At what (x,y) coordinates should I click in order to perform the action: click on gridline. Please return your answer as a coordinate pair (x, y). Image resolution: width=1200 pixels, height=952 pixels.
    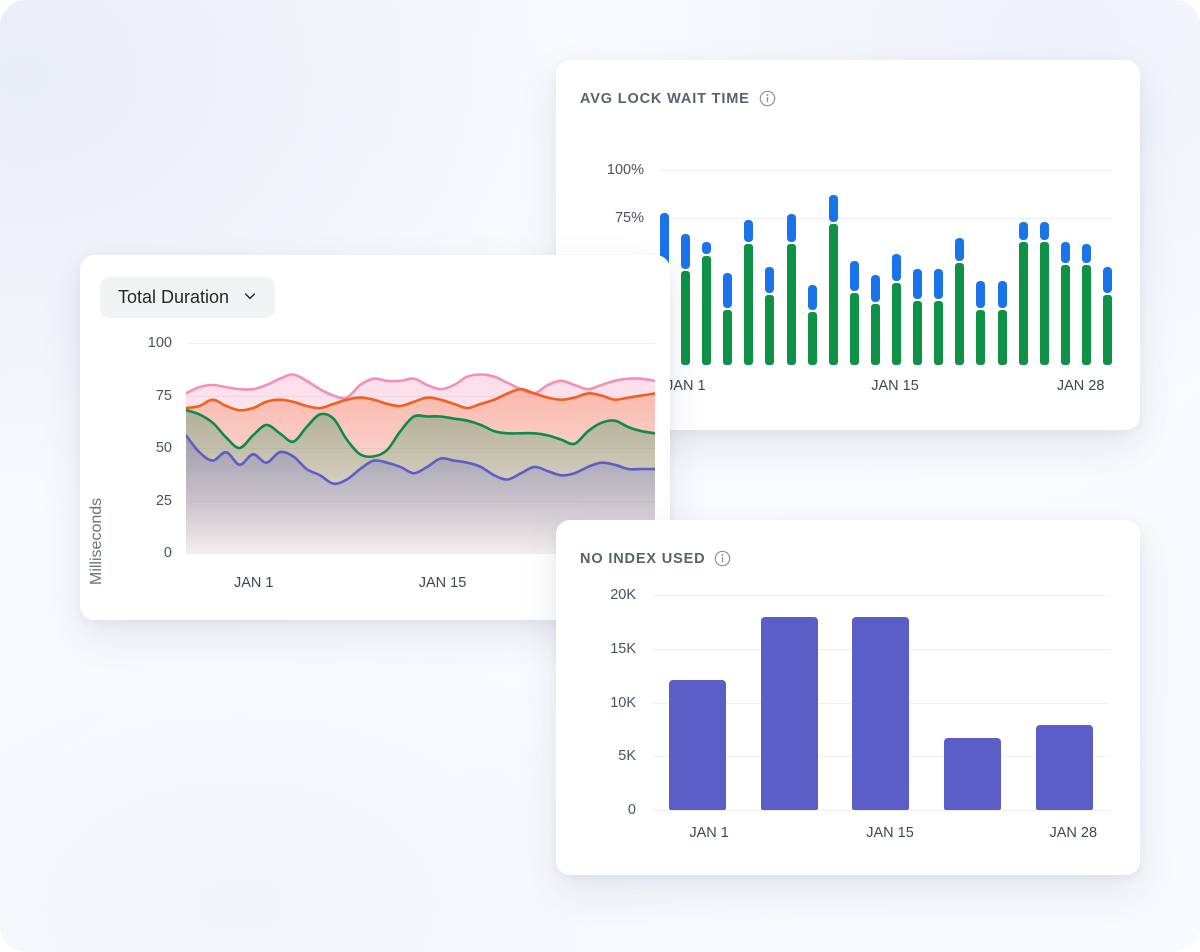
    Looking at the image, I should click on (881, 810).